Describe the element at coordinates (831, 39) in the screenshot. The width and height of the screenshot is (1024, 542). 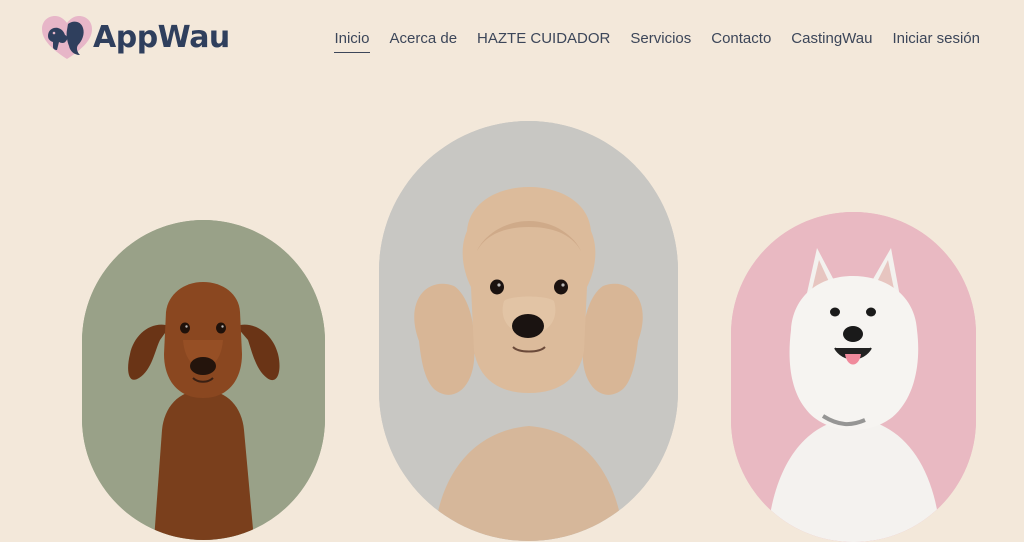
I see `nav-item-castingwau: CastingWau` at that location.